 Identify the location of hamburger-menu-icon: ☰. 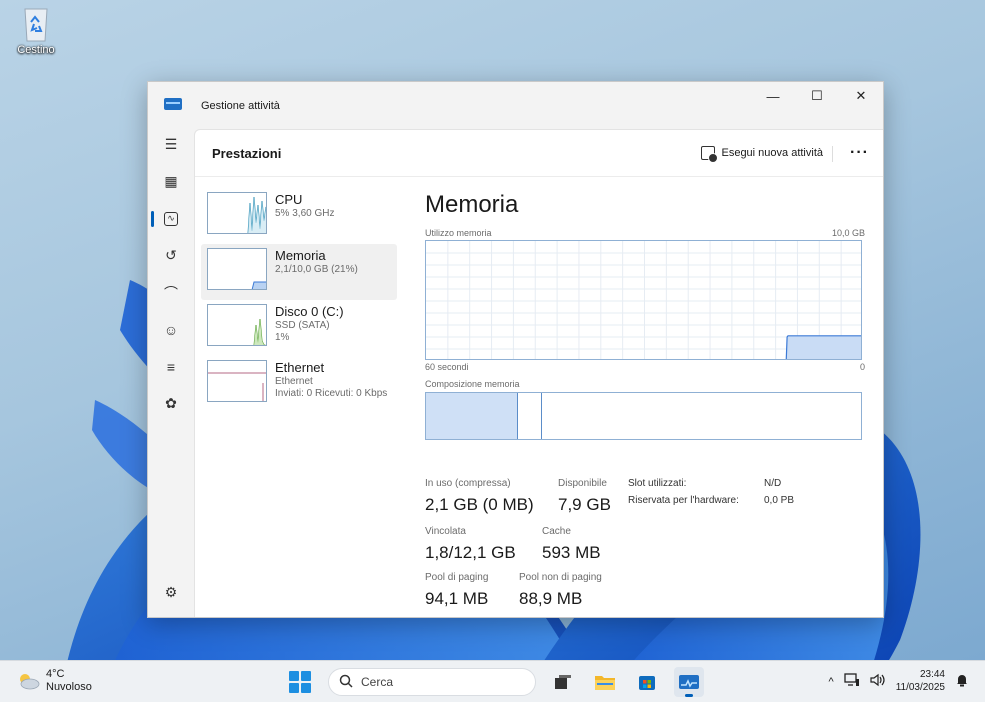
(171, 144).